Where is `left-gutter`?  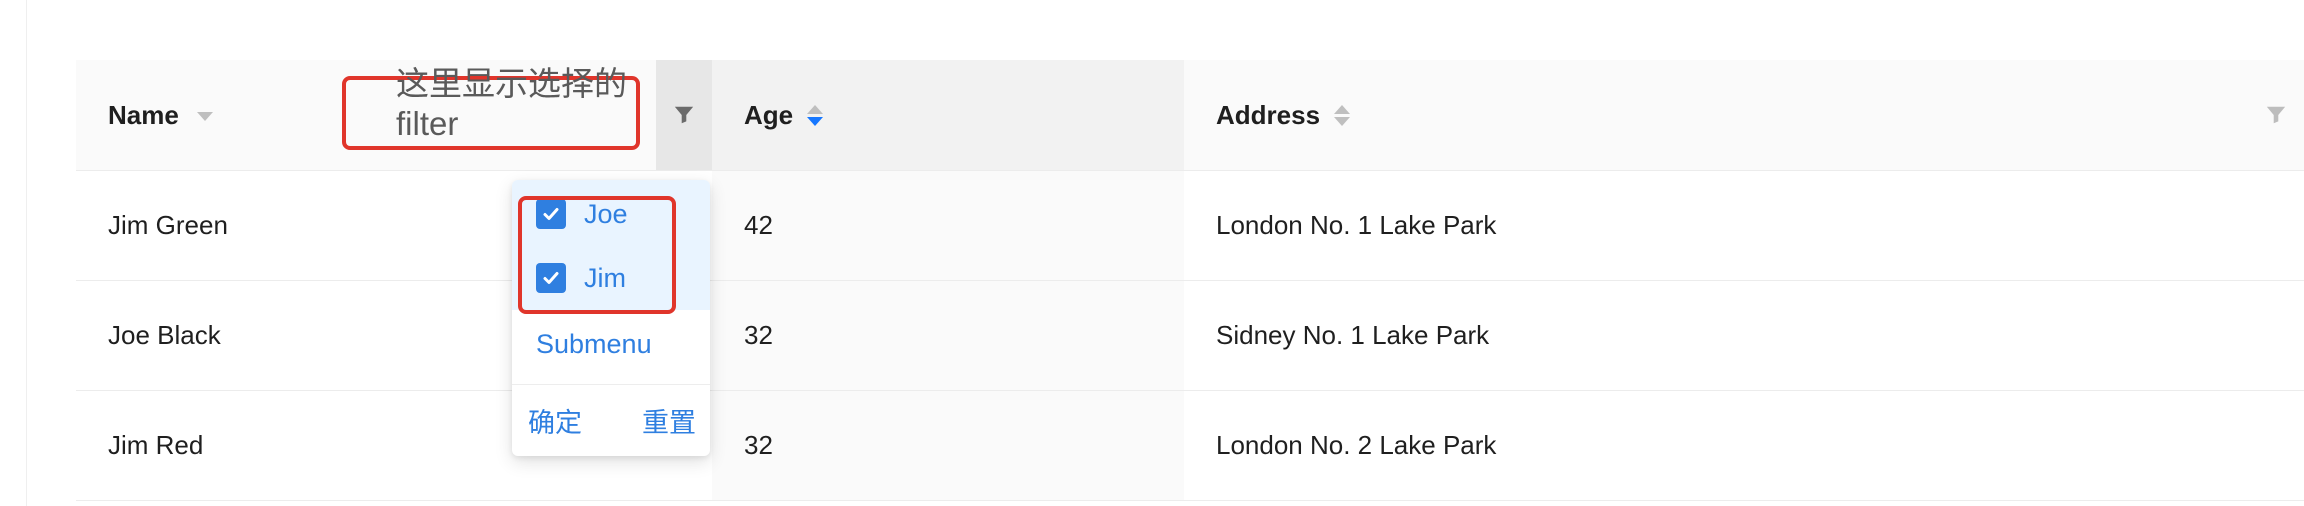 left-gutter is located at coordinates (13, 253).